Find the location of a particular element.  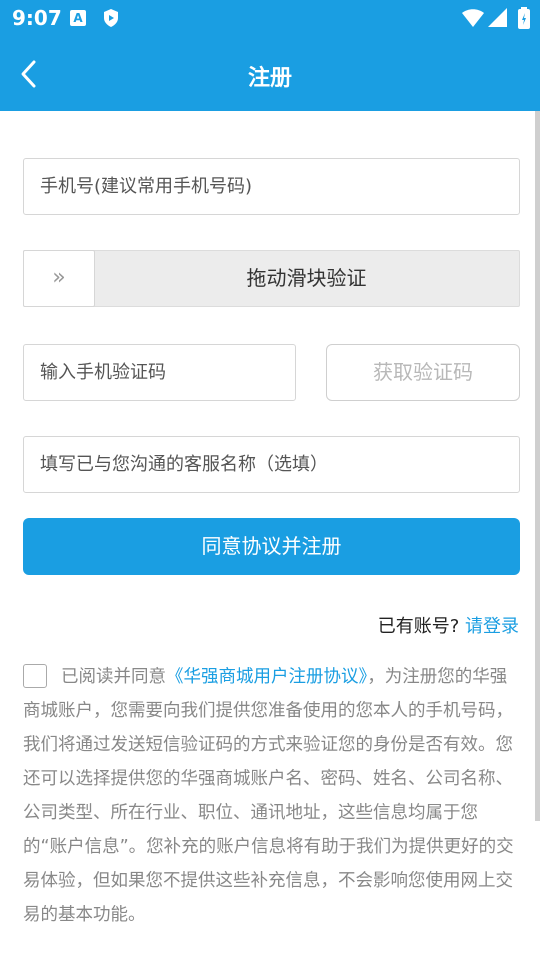

login-row: 已有账号? 请登录 is located at coordinates (448, 625).